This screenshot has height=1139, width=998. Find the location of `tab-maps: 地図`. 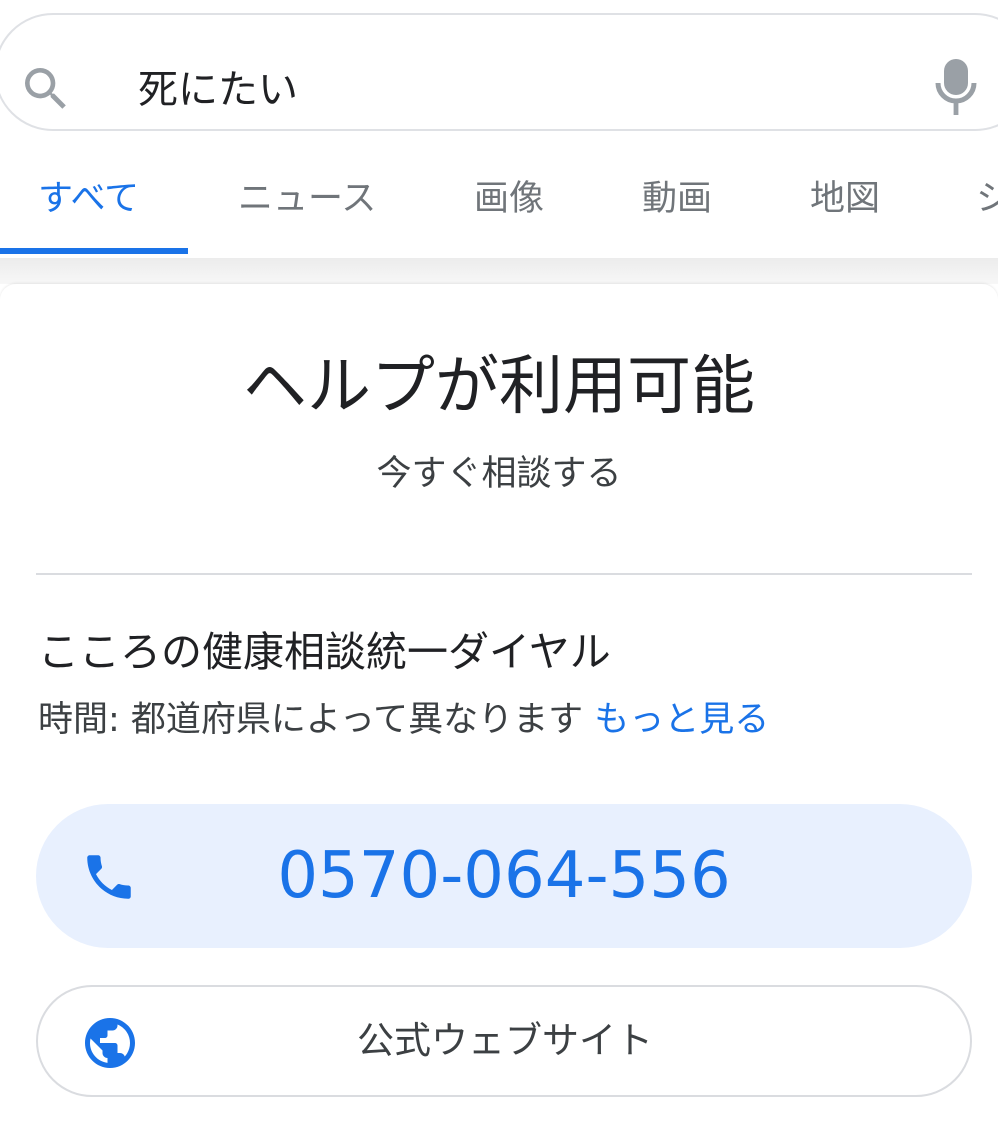

tab-maps: 地図 is located at coordinates (845, 199).